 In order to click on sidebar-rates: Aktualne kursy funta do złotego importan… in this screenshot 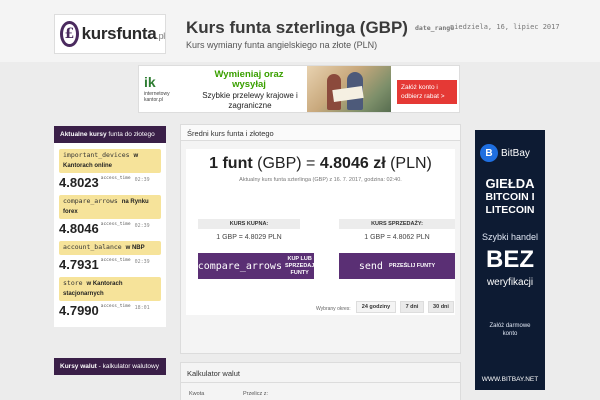, I will do `click(110, 226)`.